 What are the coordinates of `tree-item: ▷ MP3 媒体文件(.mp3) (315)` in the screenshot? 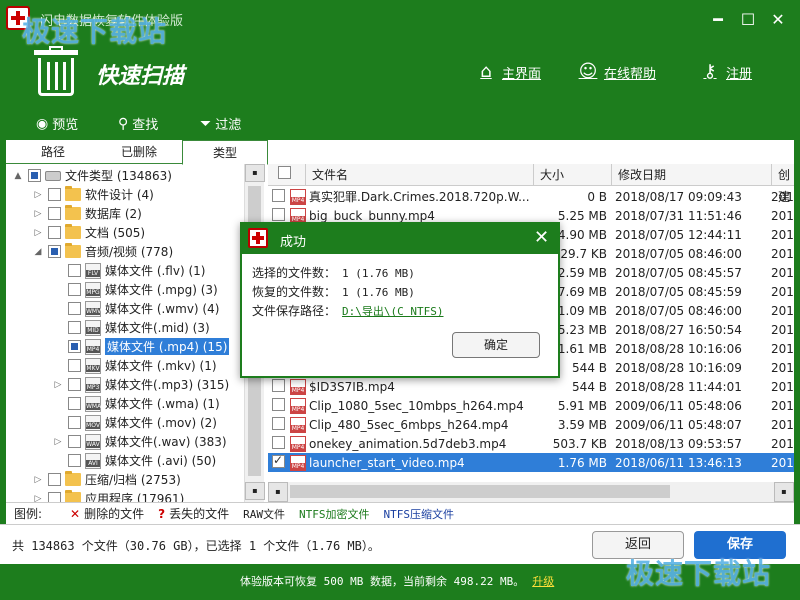 It's located at (125, 384).